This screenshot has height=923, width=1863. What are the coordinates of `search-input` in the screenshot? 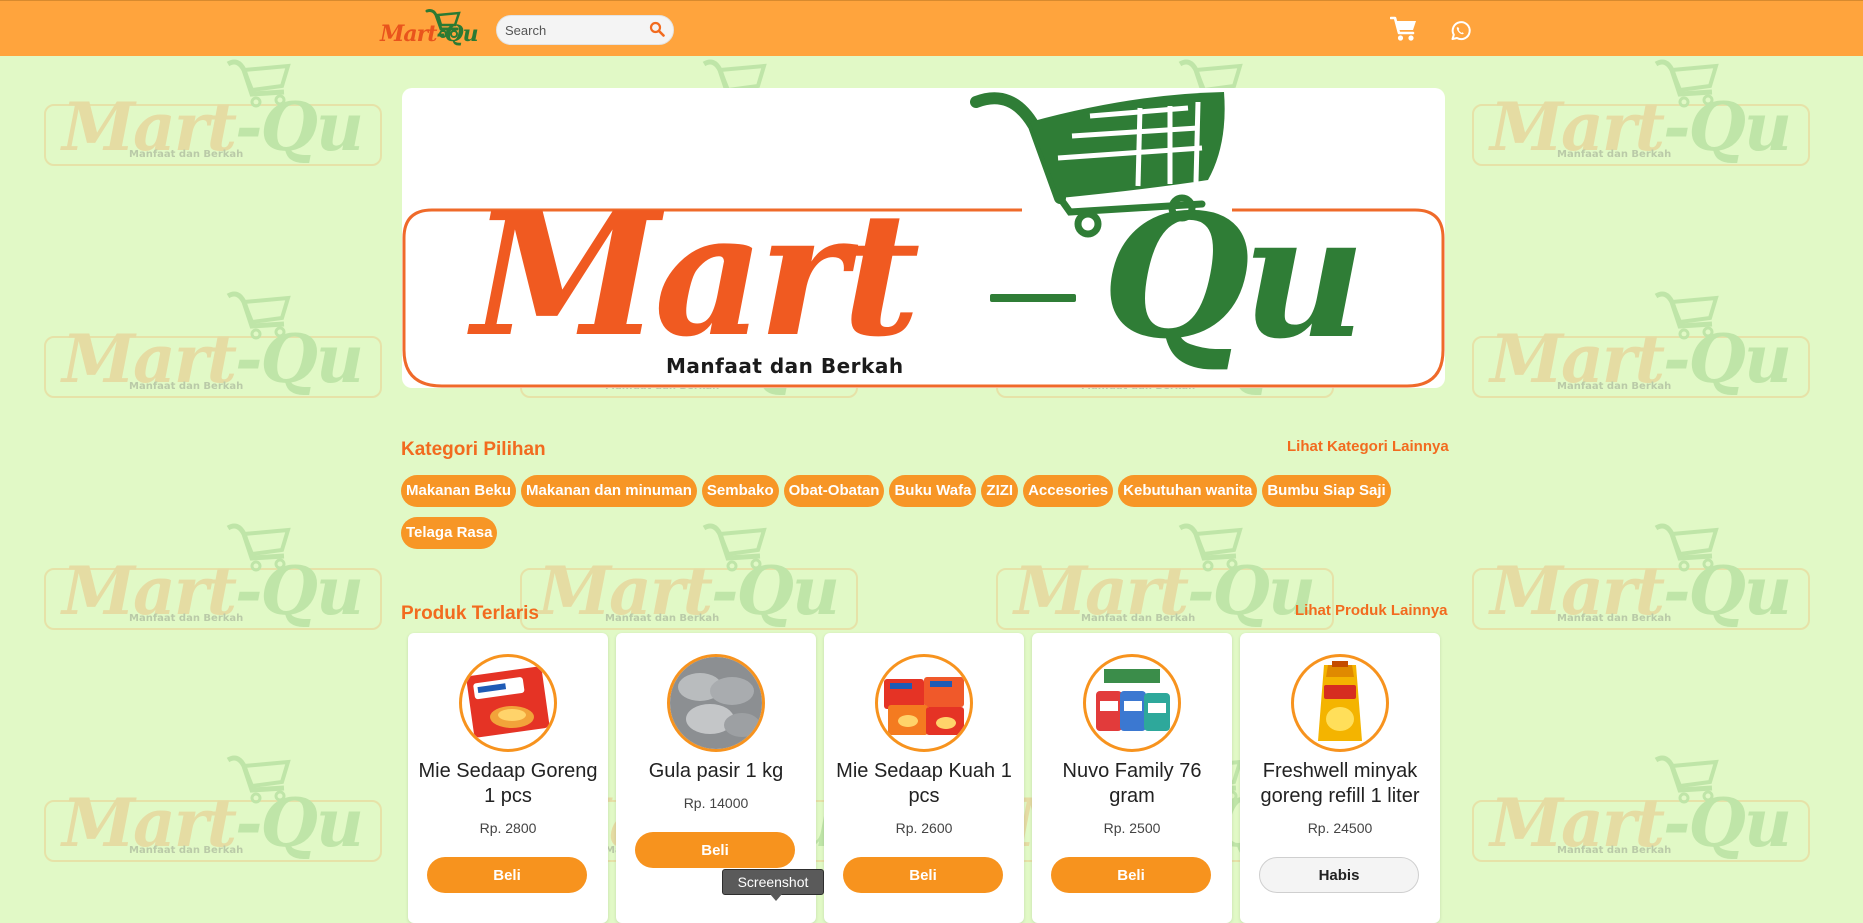 It's located at (571, 30).